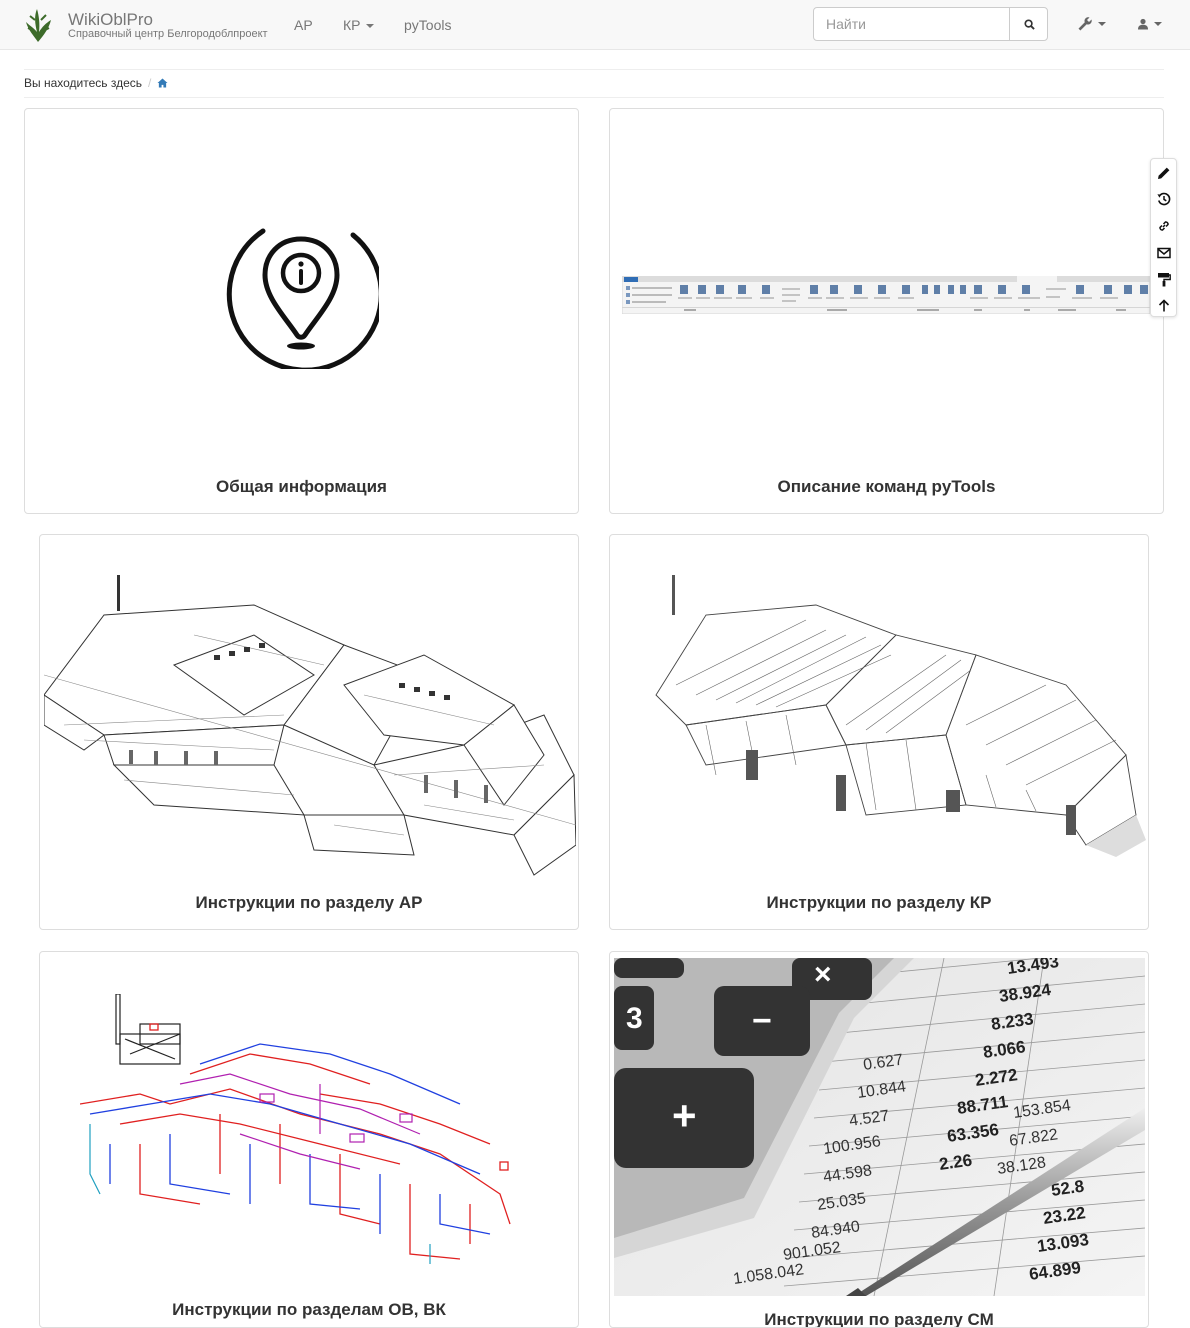 The image size is (1190, 1328). I want to click on history-button, so click(1164, 199).